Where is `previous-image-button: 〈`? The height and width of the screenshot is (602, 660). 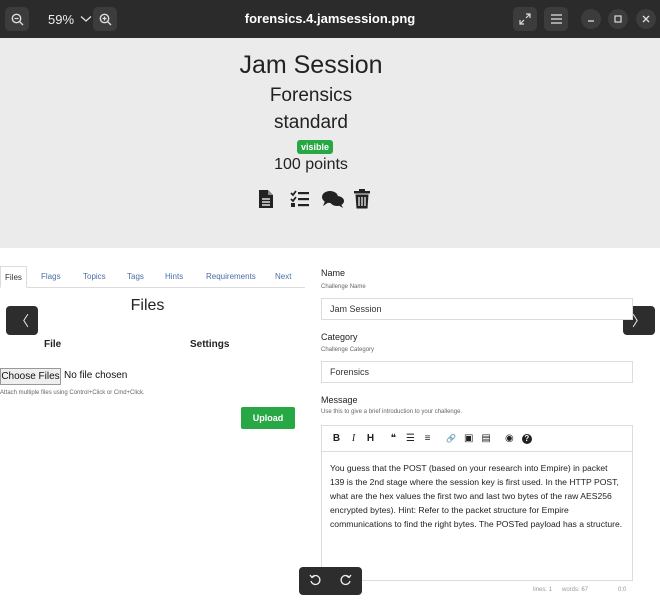 previous-image-button: 〈 is located at coordinates (22, 320).